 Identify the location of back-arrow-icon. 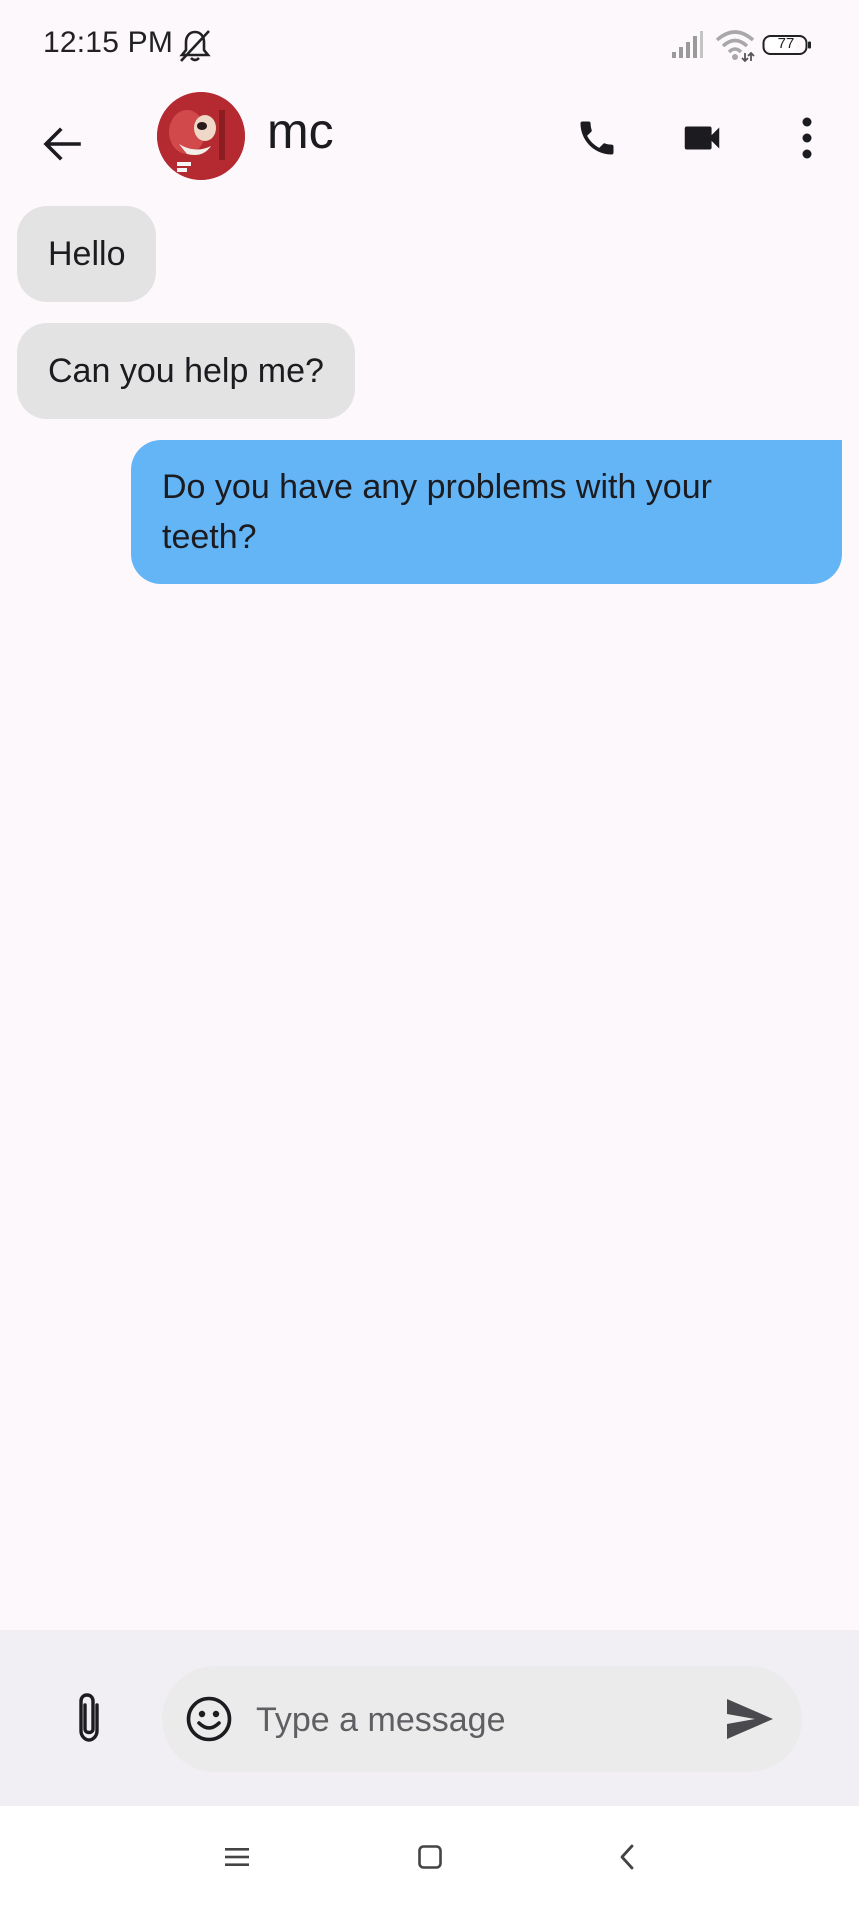
(62, 144).